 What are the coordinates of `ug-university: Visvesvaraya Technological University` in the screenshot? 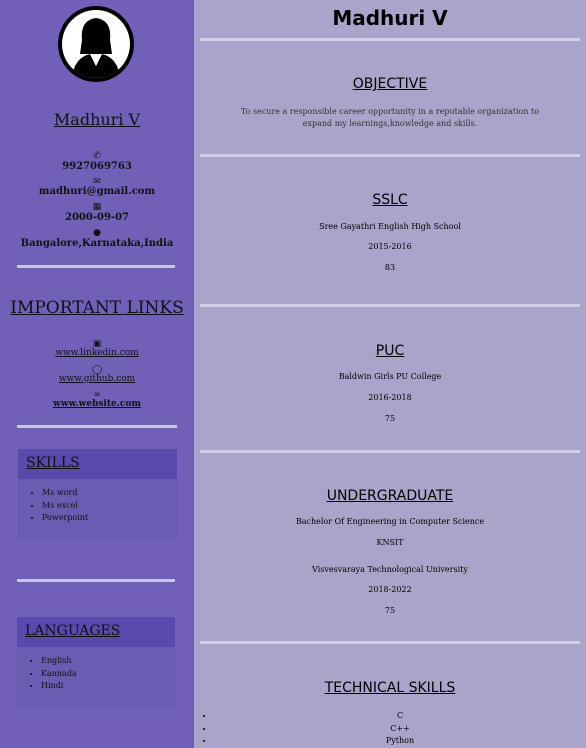 It's located at (390, 569).